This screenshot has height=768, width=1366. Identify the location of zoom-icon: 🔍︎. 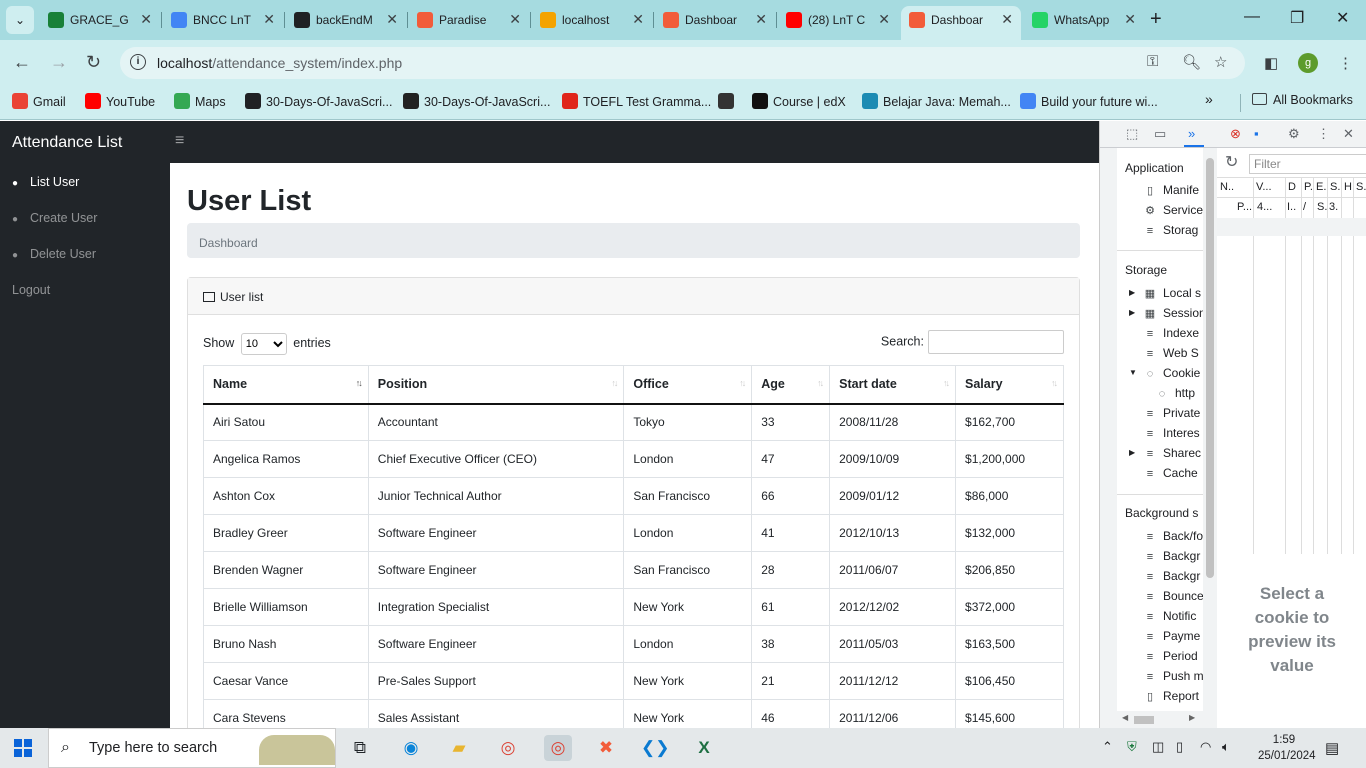
(1191, 62).